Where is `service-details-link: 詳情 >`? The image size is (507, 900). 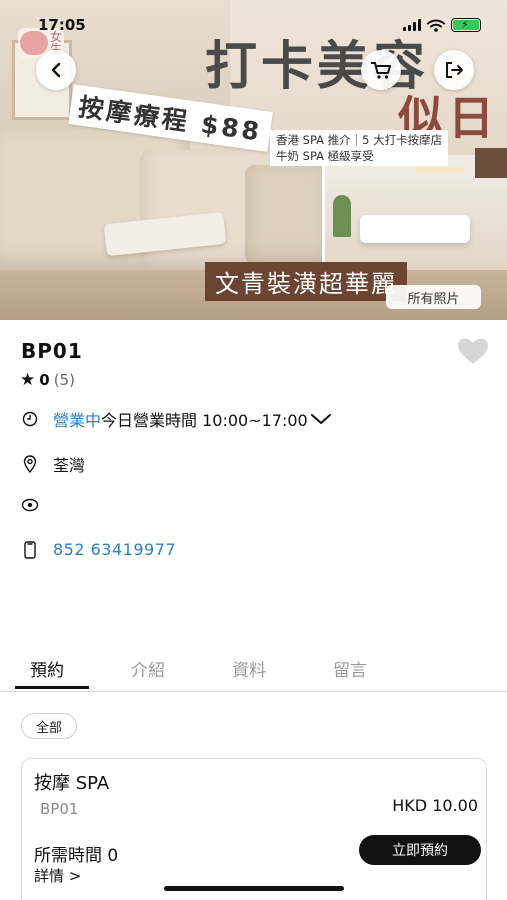 service-details-link: 詳情 > is located at coordinates (57, 875).